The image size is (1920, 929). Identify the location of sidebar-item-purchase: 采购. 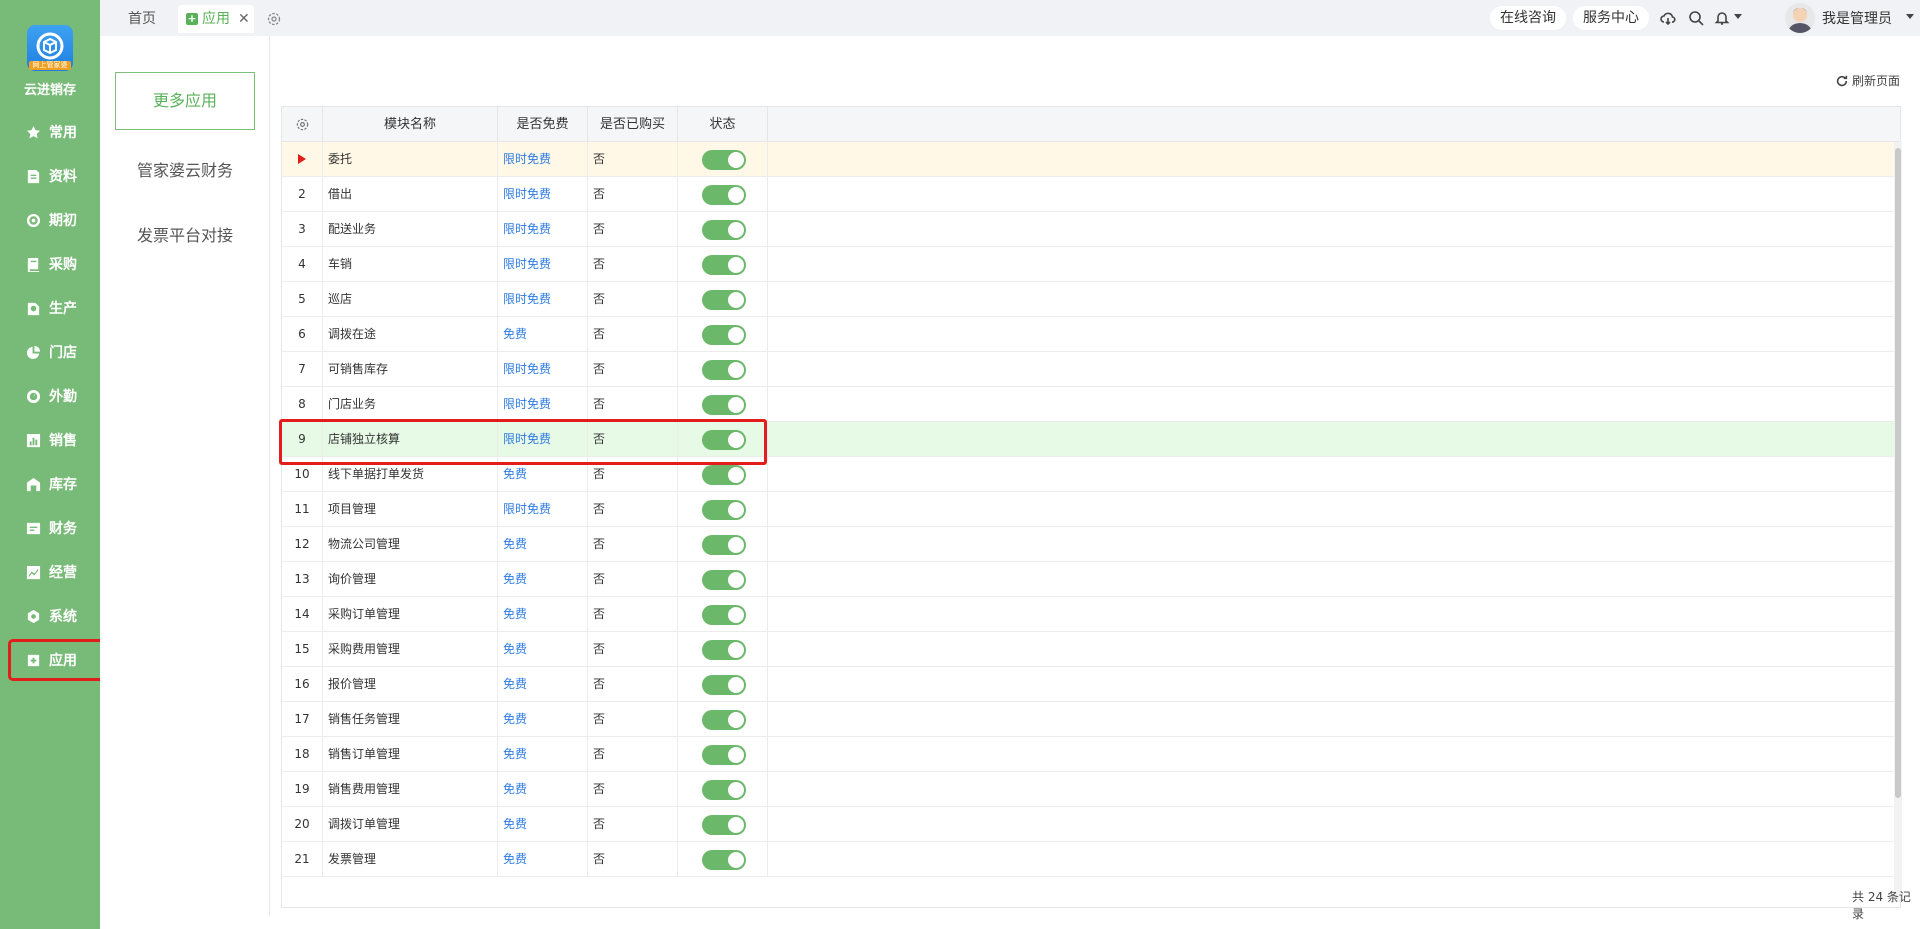
(50, 264).